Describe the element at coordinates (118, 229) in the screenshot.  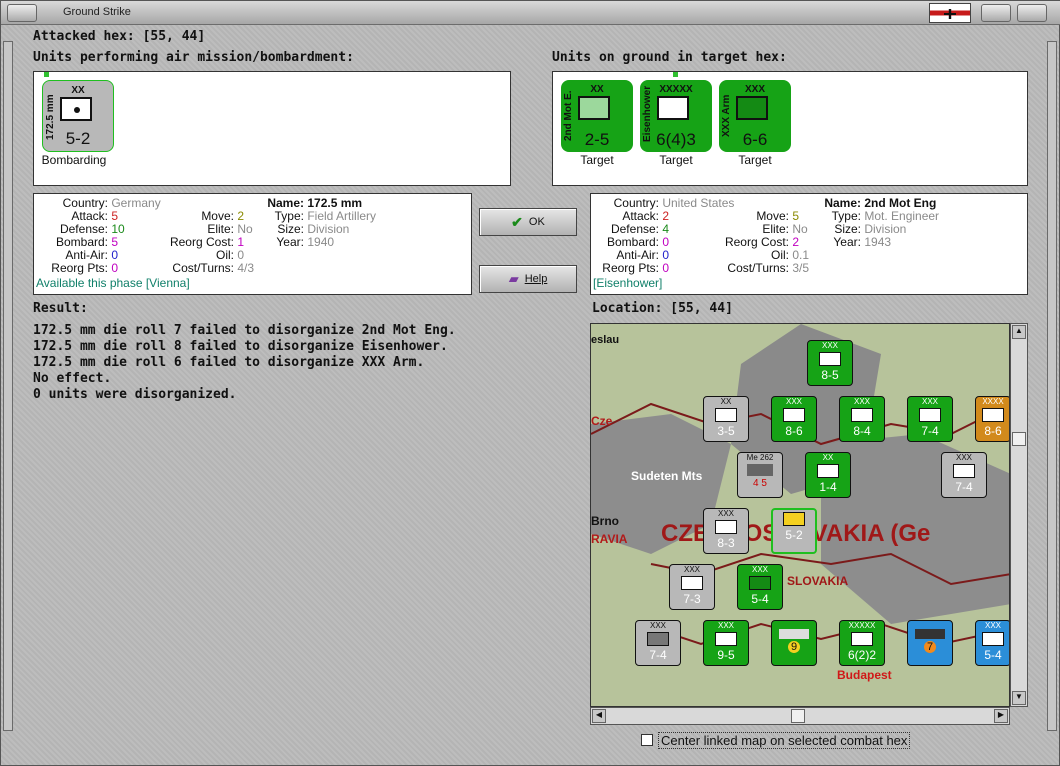
I see `defense-value: 10` at that location.